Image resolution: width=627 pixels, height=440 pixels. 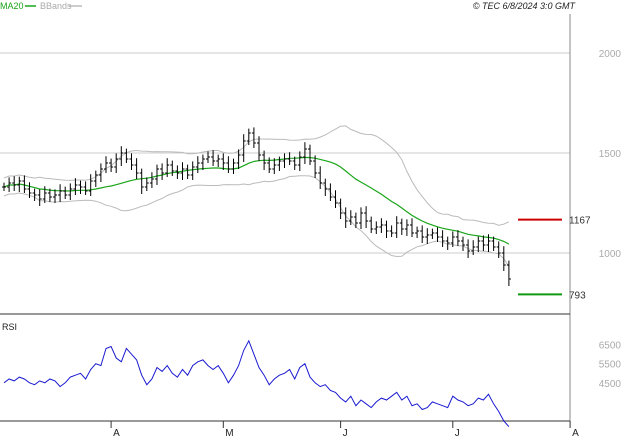 I want to click on price-axis-ticks: 2000 1500 1000, so click(x=610, y=154).